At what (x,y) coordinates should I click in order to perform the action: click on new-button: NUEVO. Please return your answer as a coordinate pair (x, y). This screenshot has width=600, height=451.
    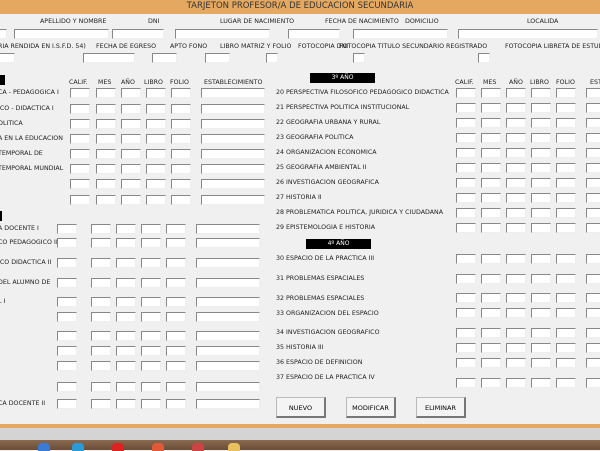
    Looking at the image, I should click on (301, 407).